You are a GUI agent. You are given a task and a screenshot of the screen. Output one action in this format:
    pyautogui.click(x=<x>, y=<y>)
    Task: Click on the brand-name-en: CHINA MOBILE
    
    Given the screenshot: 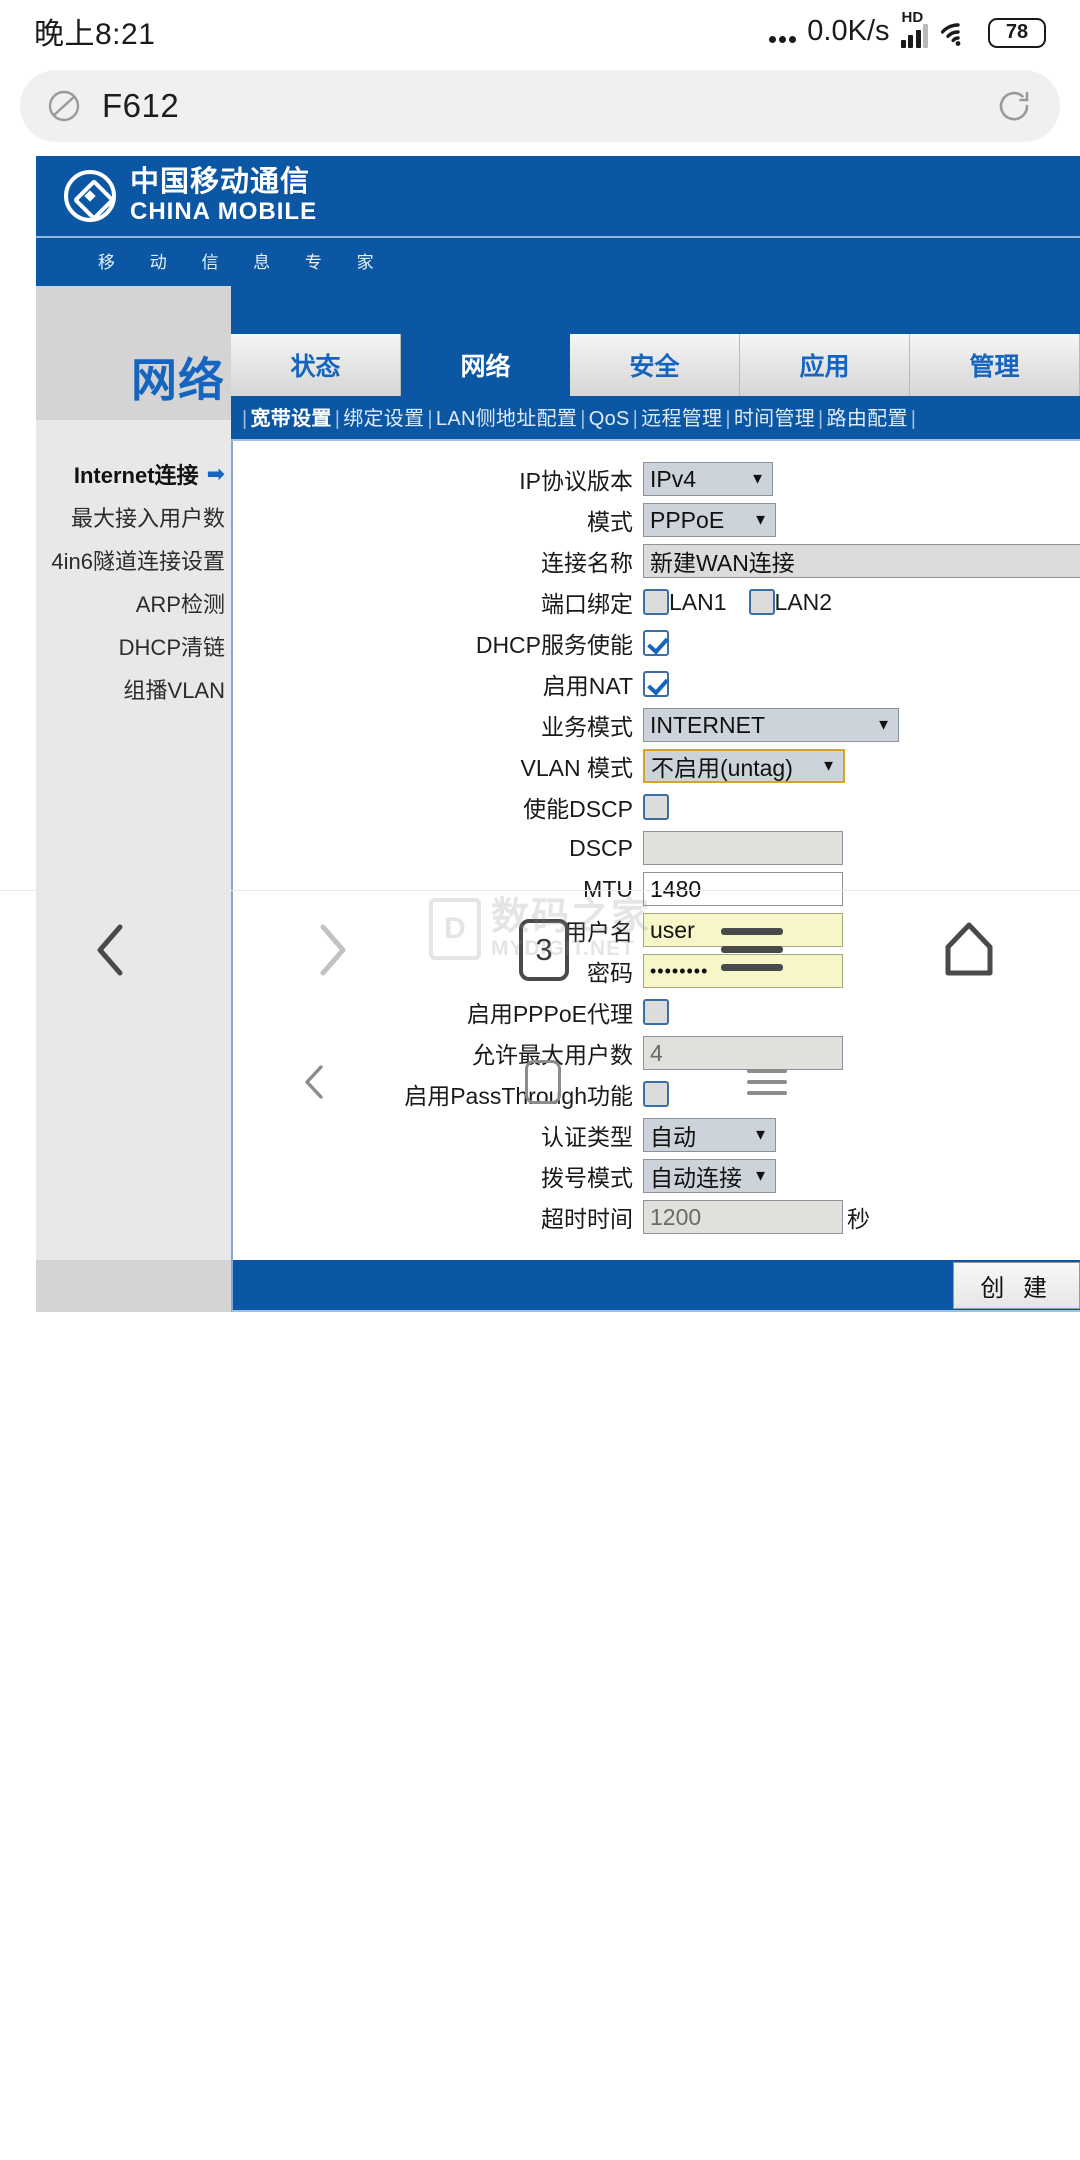 What is the action you would take?
    pyautogui.click(x=224, y=211)
    